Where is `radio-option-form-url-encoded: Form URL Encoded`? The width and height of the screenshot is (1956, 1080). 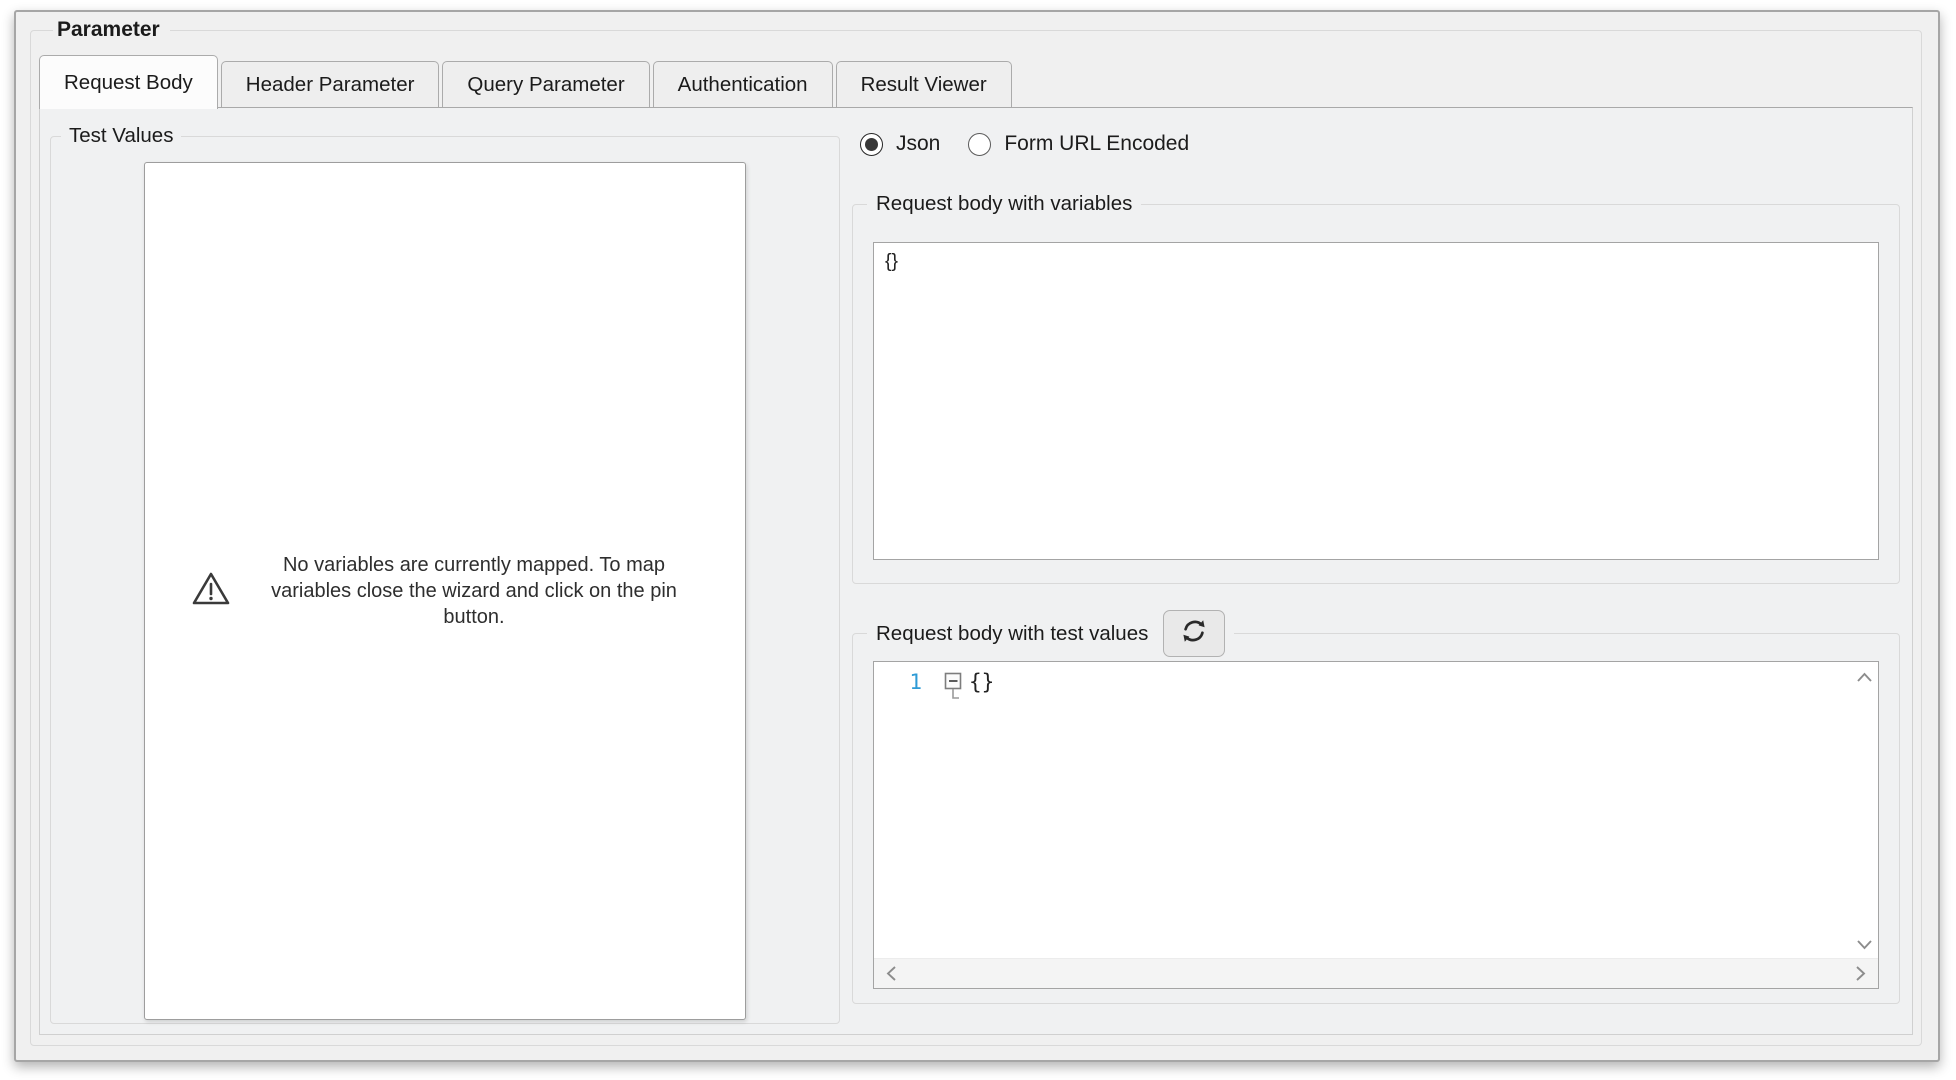 radio-option-form-url-encoded: Form URL Encoded is located at coordinates (1078, 144).